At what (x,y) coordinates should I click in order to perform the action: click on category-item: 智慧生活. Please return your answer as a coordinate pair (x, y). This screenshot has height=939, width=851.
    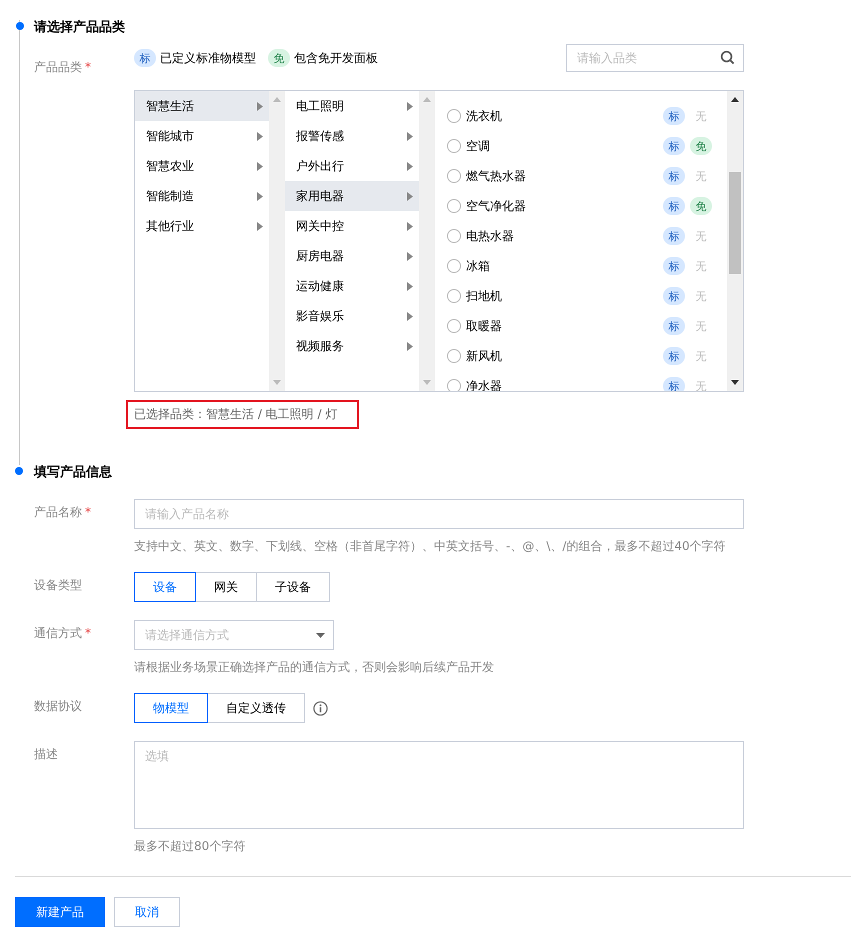
    Looking at the image, I should click on (202, 106).